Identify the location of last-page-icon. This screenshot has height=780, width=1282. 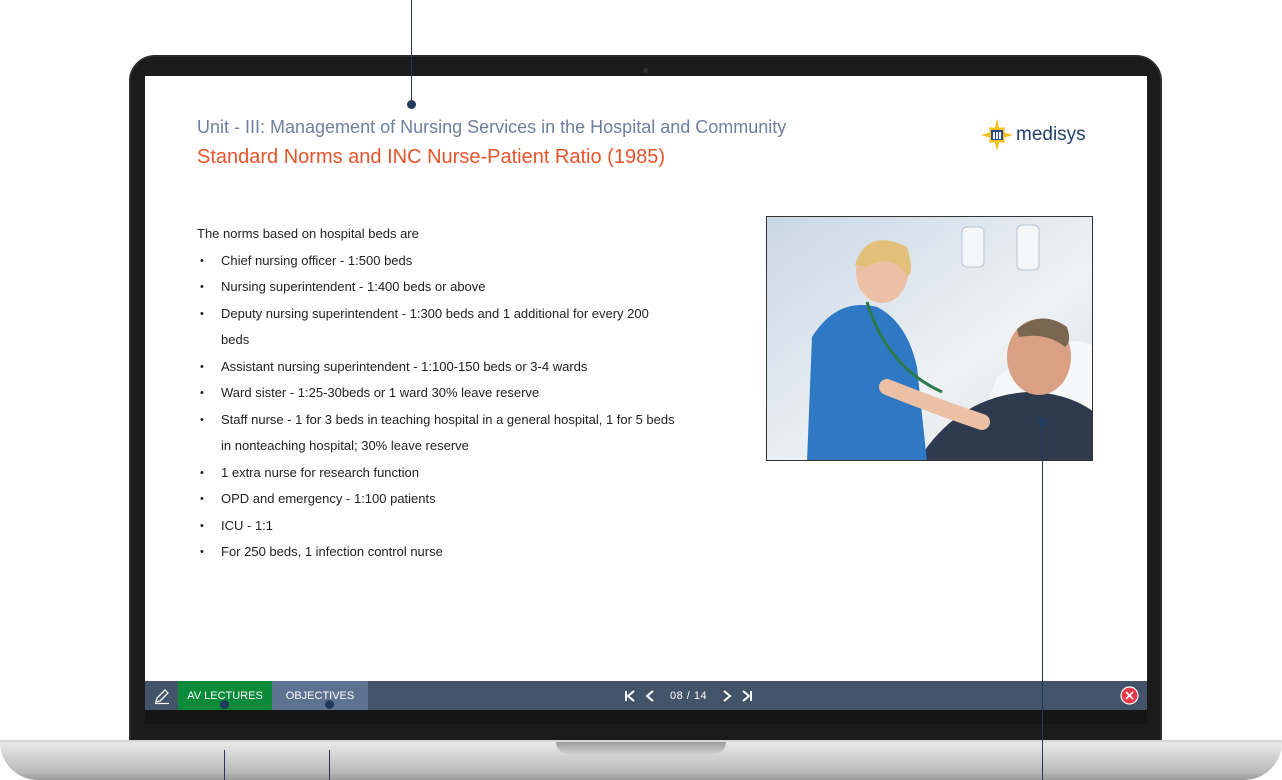
(747, 695).